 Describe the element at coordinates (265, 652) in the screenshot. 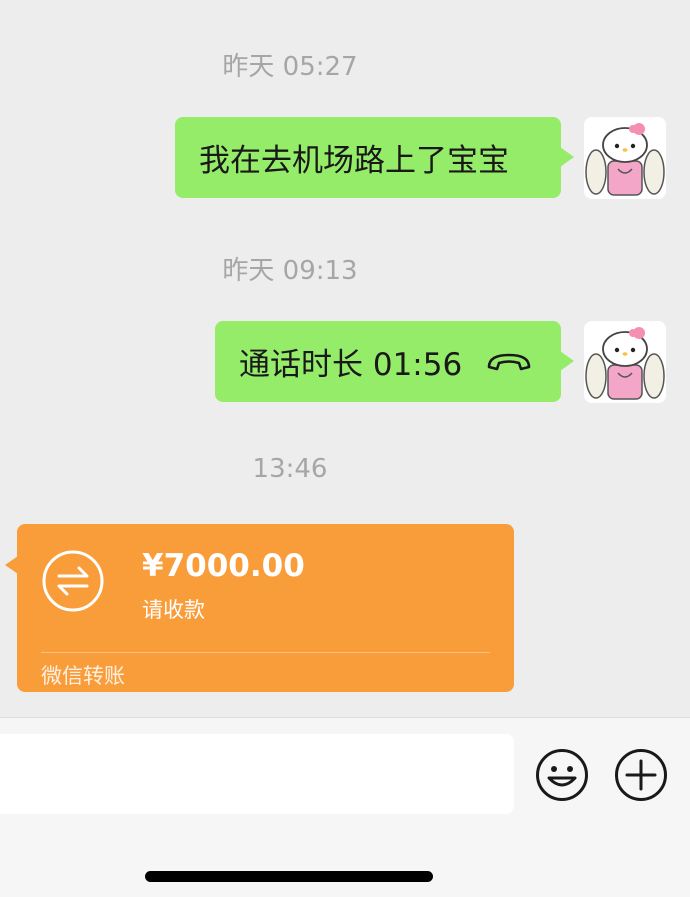

I see `transfer-divider` at that location.